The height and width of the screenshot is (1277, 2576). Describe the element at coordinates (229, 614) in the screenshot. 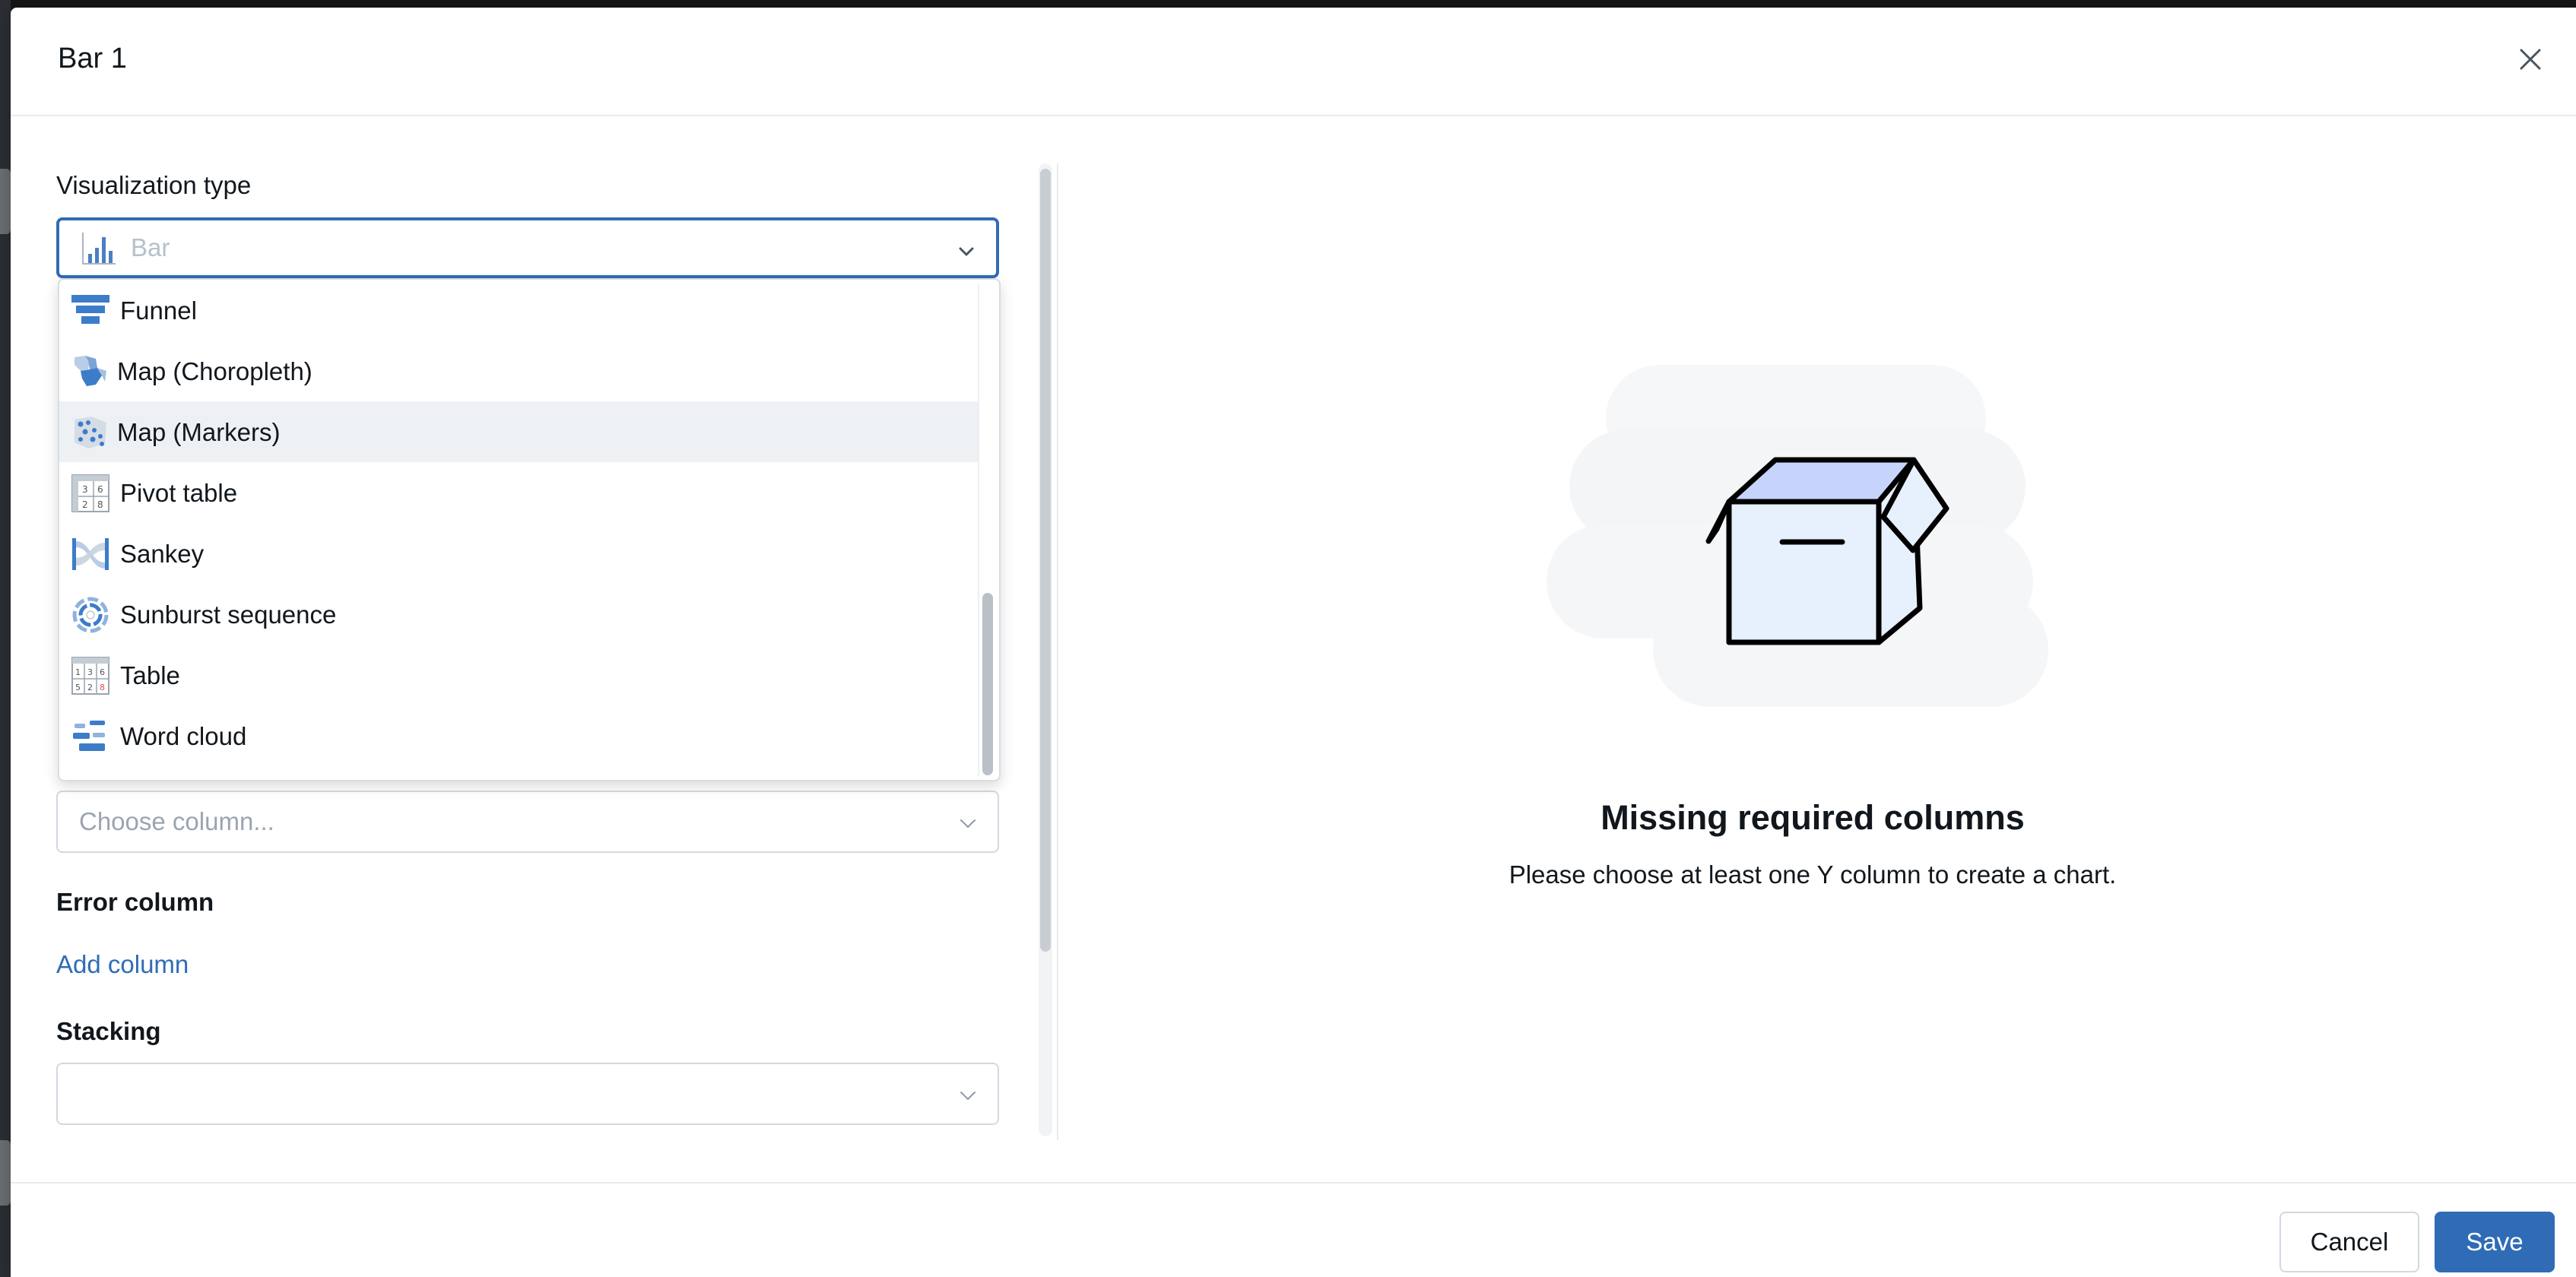

I see `dropdown-item-label: Sunburst sequence` at that location.